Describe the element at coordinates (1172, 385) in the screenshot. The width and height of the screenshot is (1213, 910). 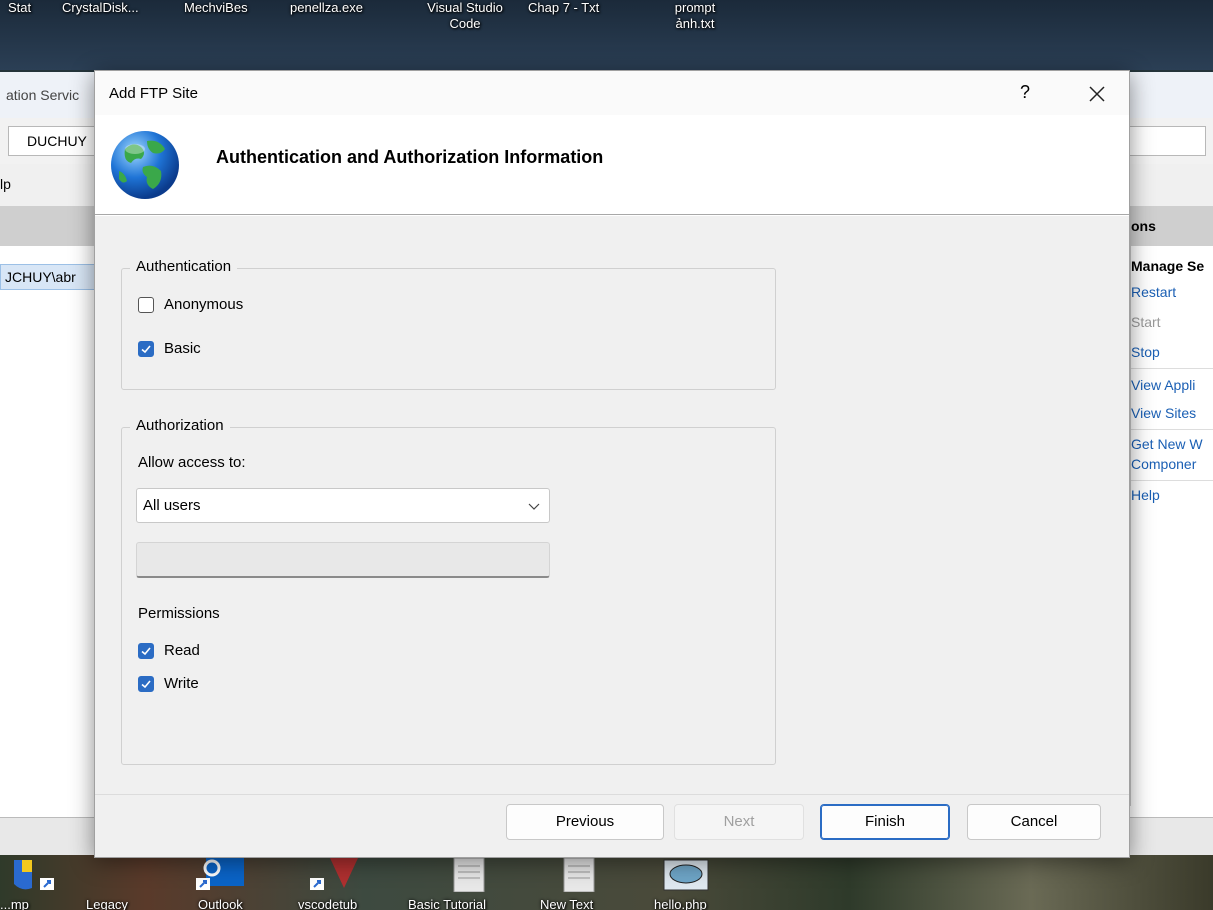
I see `action-view-applications-link: View Appli` at that location.